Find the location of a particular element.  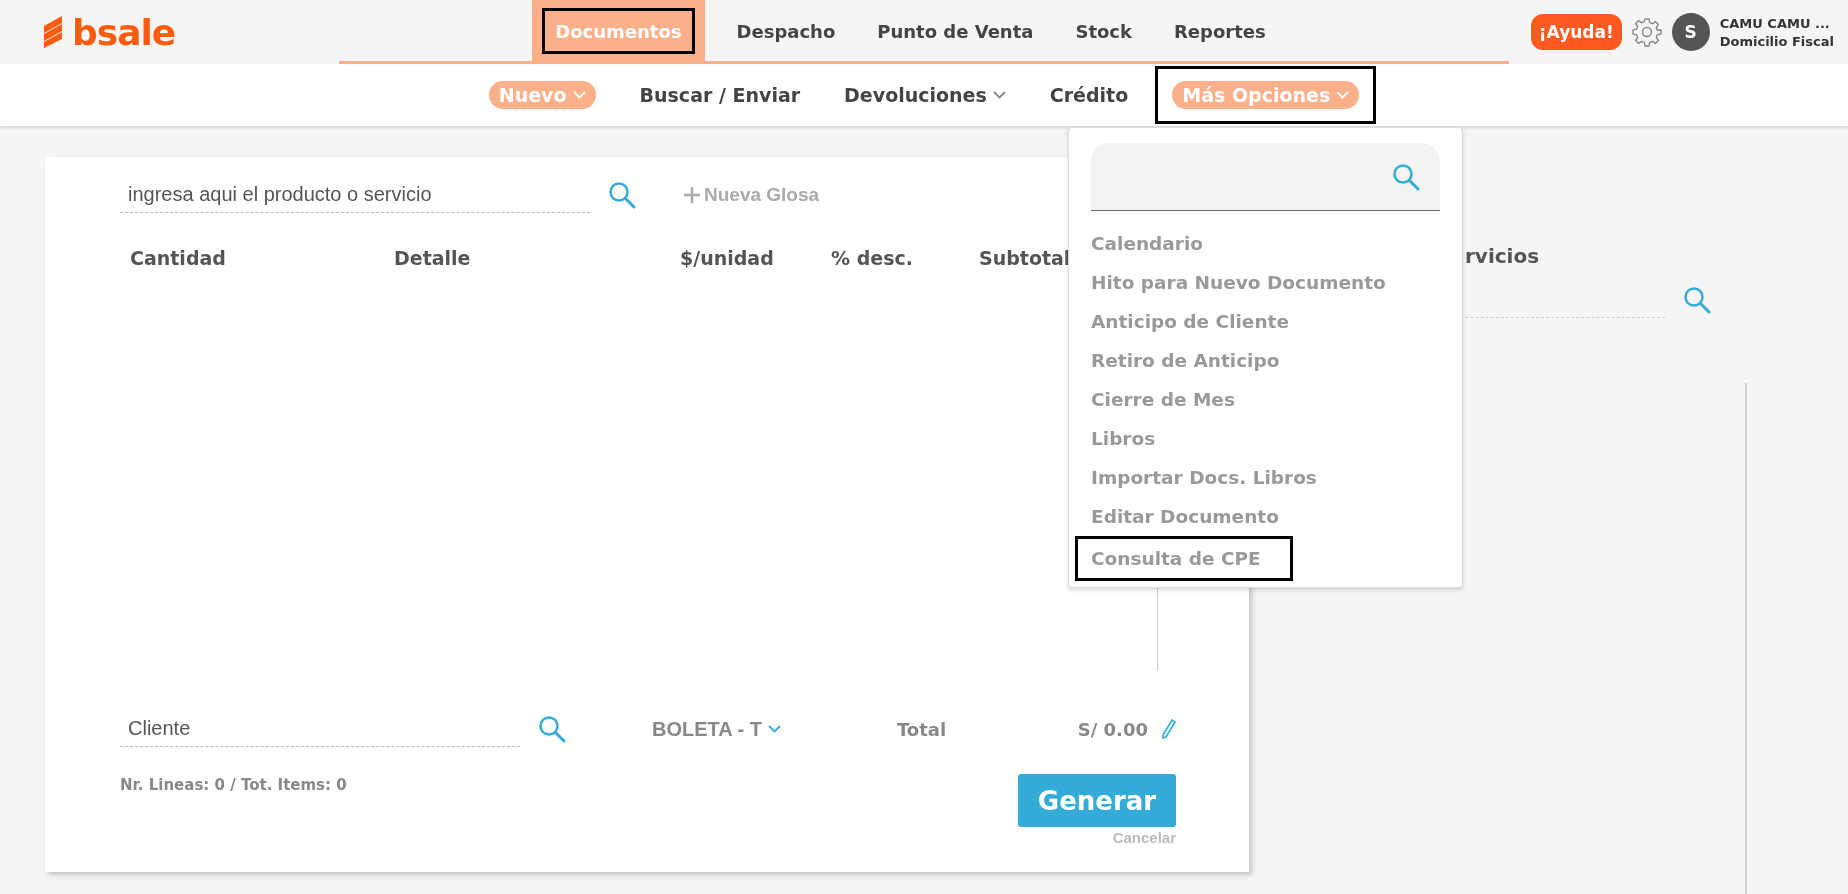

generate-button: Generar is located at coordinates (1097, 800).